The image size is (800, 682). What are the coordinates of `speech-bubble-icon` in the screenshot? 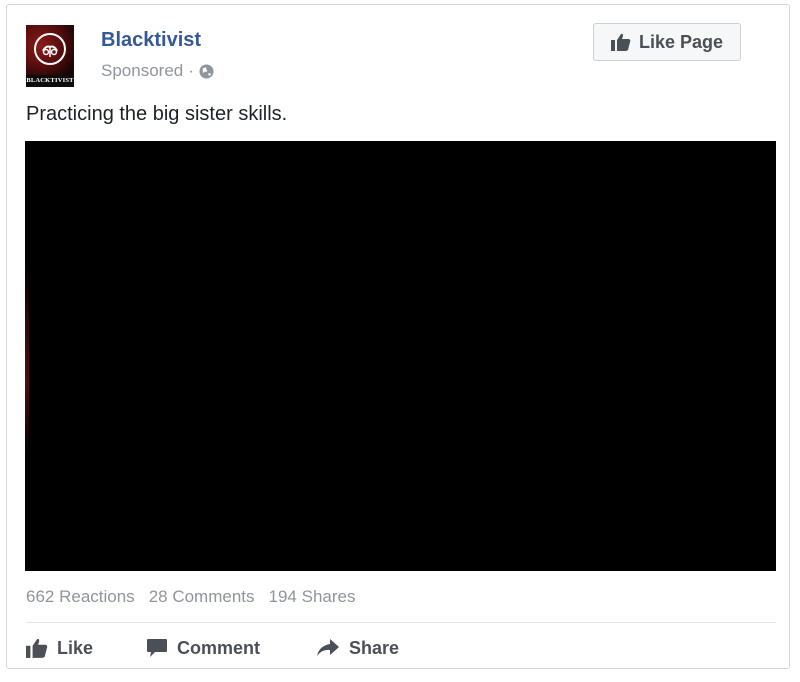 It's located at (157, 648).